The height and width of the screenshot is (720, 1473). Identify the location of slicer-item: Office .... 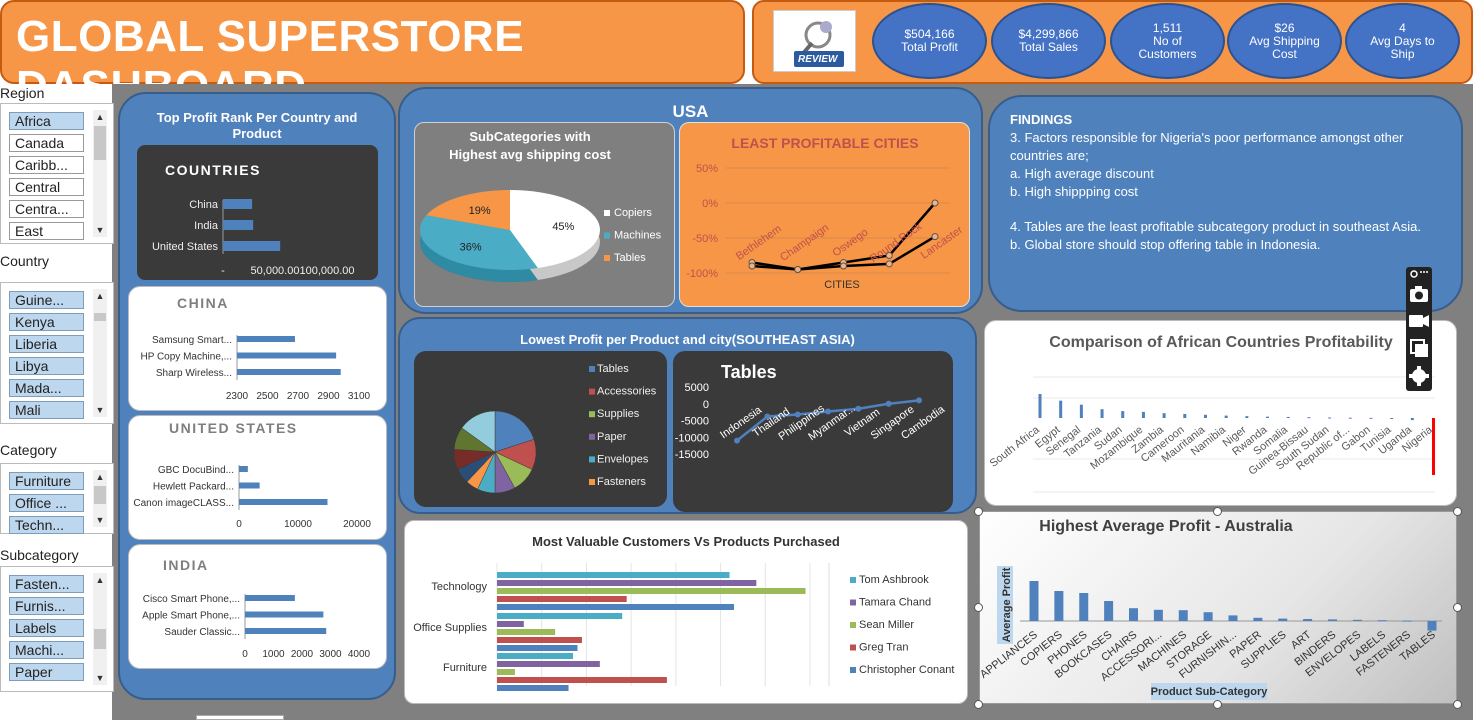
(46, 503).